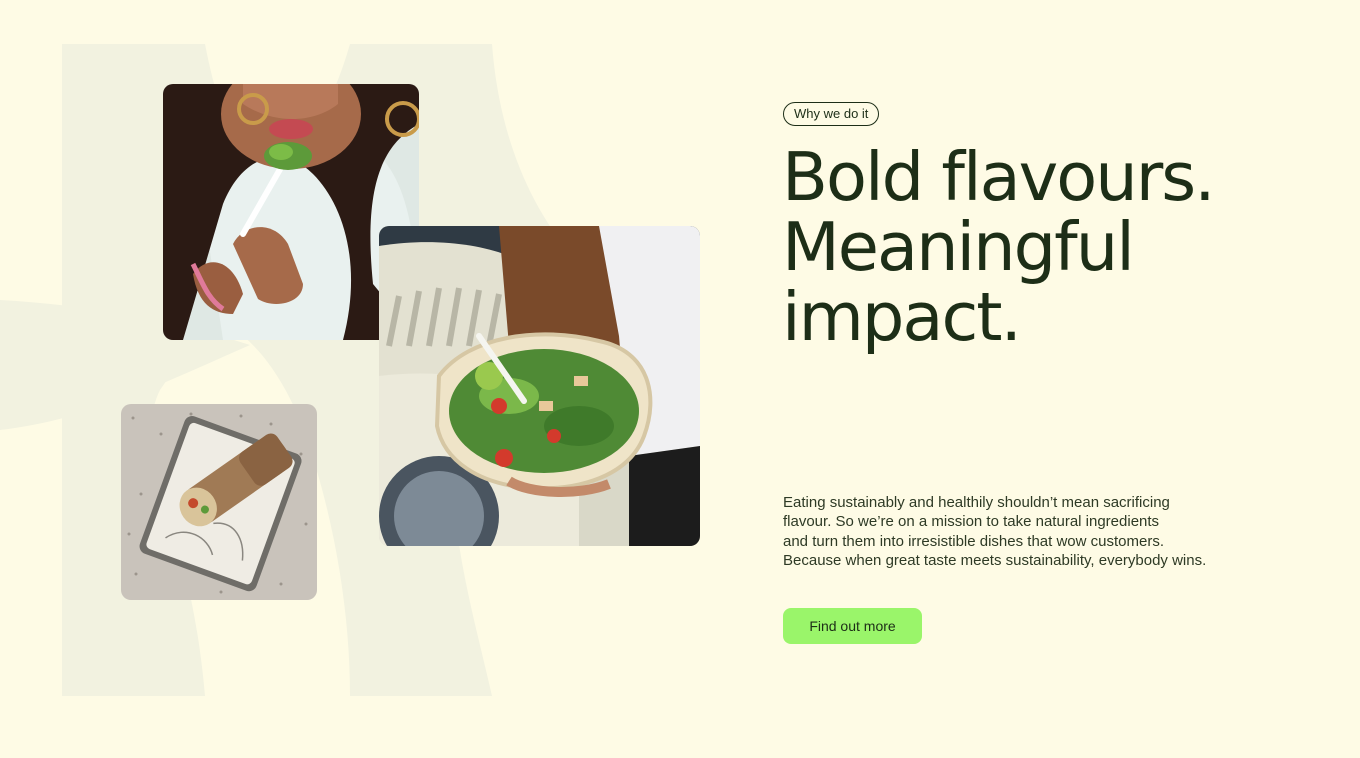  Describe the element at coordinates (852, 626) in the screenshot. I see `find-out-more-button: Find out more` at that location.